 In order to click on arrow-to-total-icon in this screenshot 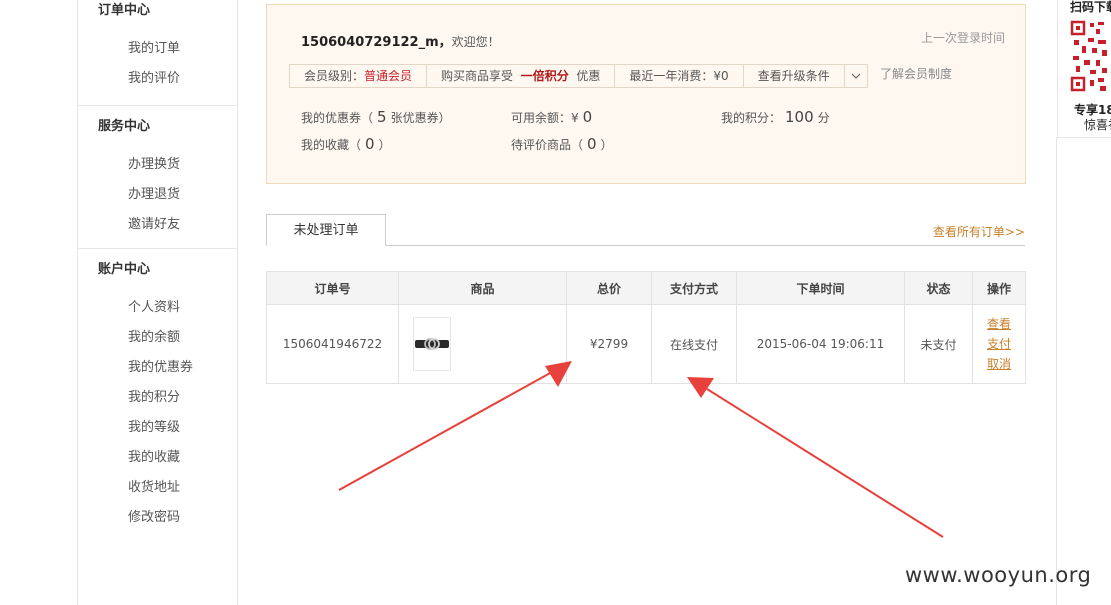, I will do `click(445, 431)`.